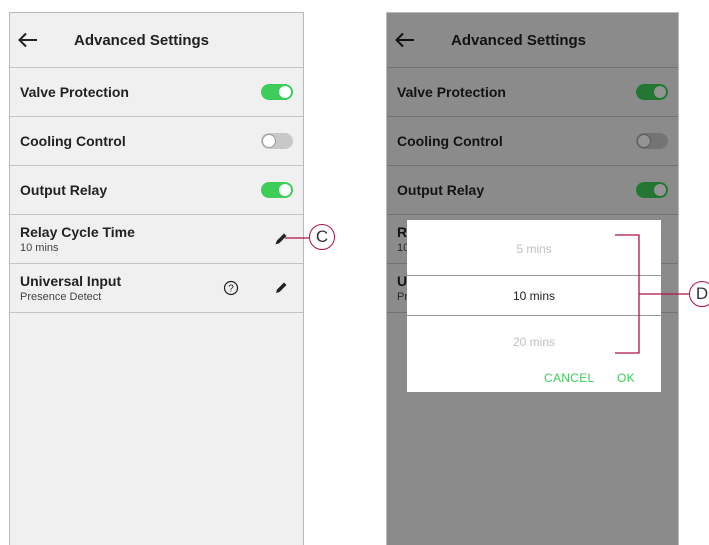  I want to click on row-relay-cycle-time: Relay Cycle Time 10 mins, so click(156, 239).